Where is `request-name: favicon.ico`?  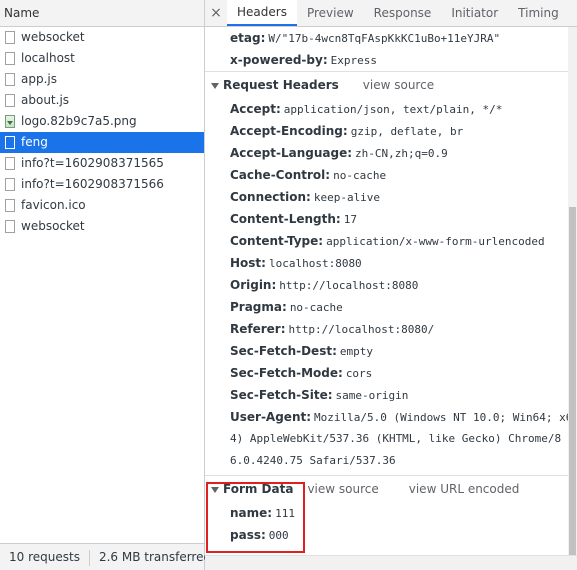
request-name: favicon.ico is located at coordinates (53, 205).